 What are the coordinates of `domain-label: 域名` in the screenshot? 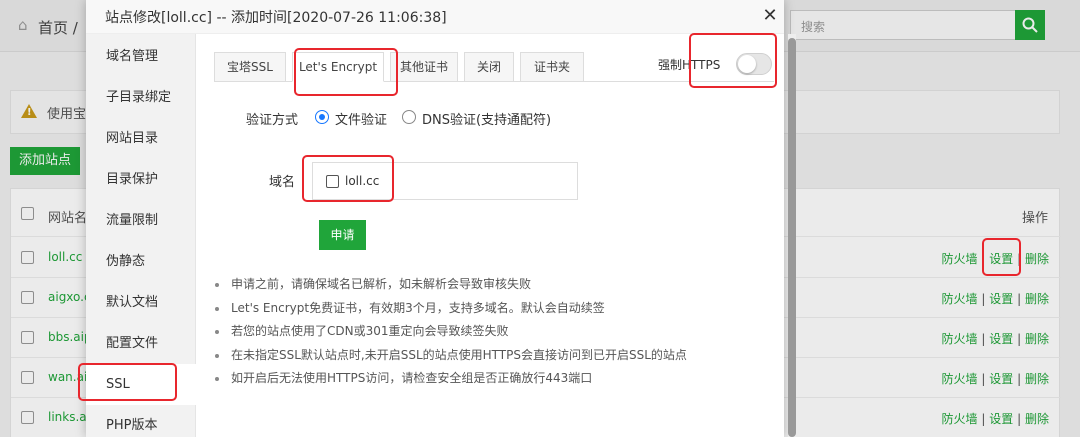 It's located at (282, 182).